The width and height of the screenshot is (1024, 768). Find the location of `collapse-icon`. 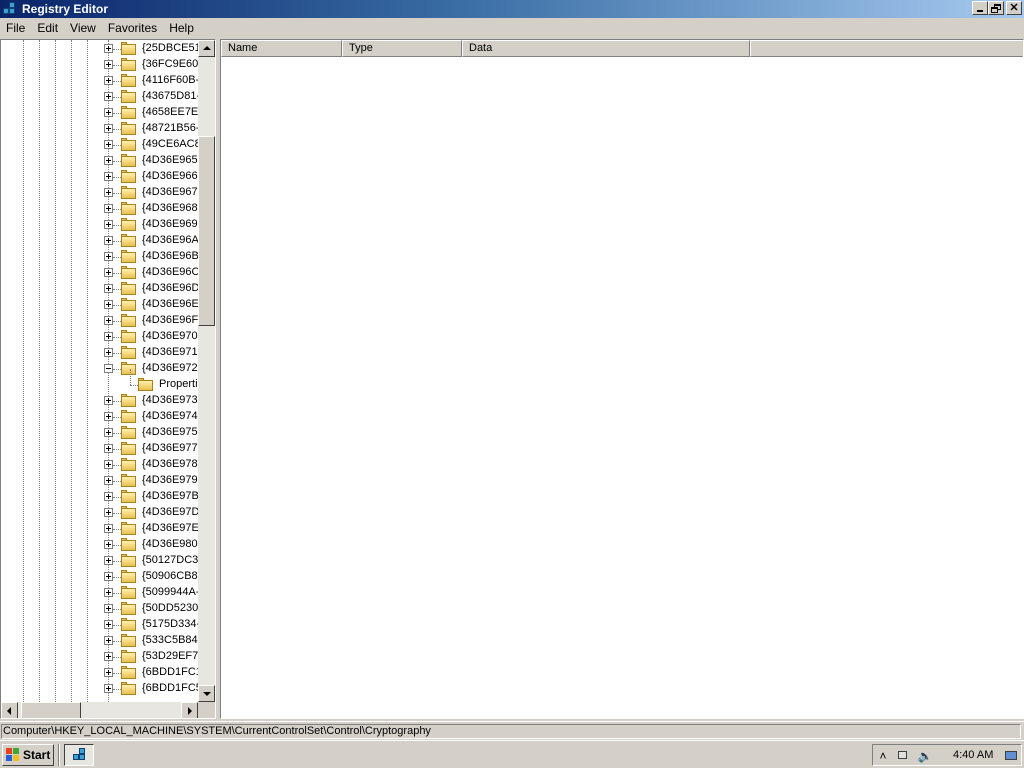

collapse-icon is located at coordinates (108, 368).